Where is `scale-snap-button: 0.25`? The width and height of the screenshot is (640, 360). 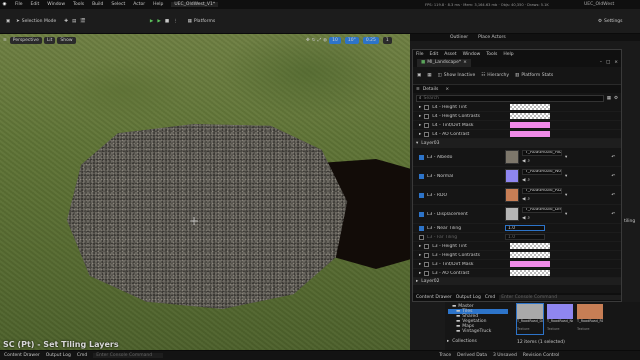 scale-snap-button: 0.25 is located at coordinates (370, 40).